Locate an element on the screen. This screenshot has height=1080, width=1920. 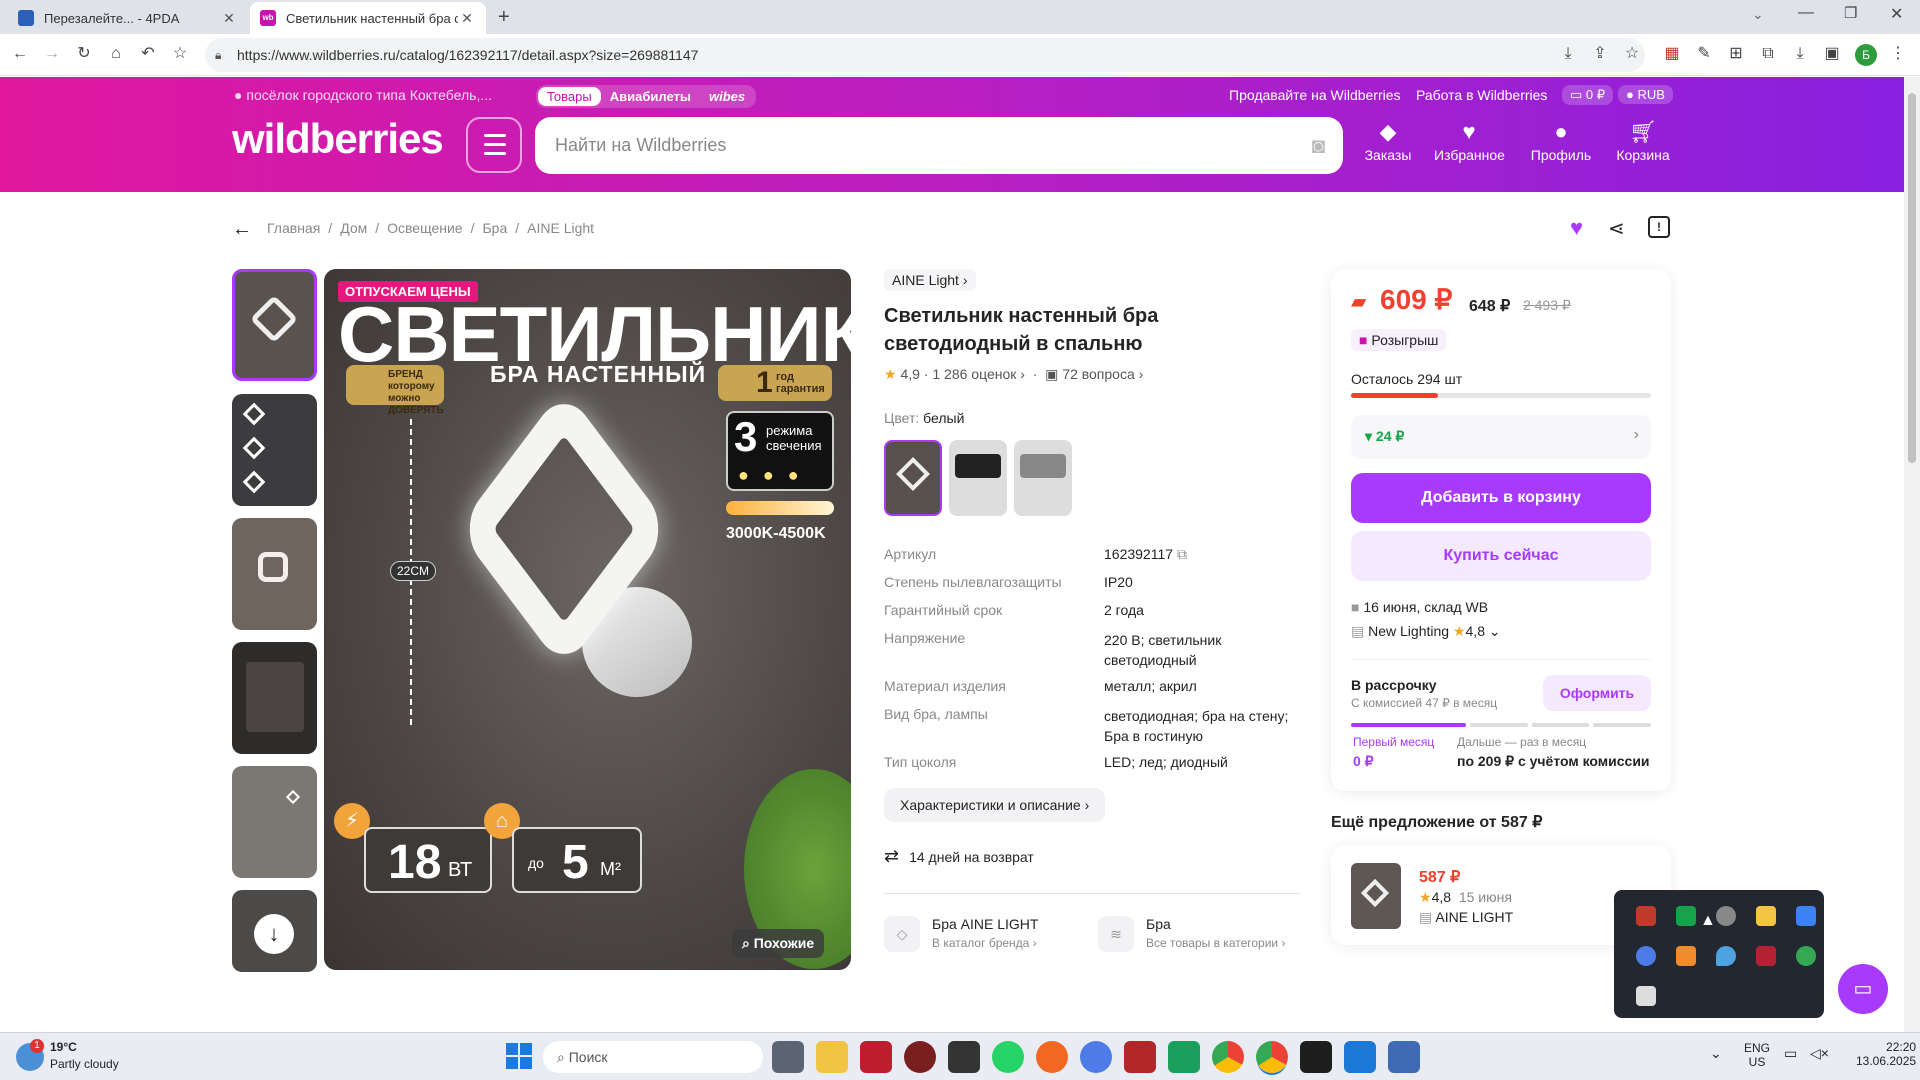
app-square-red-icon is located at coordinates (1140, 1057).